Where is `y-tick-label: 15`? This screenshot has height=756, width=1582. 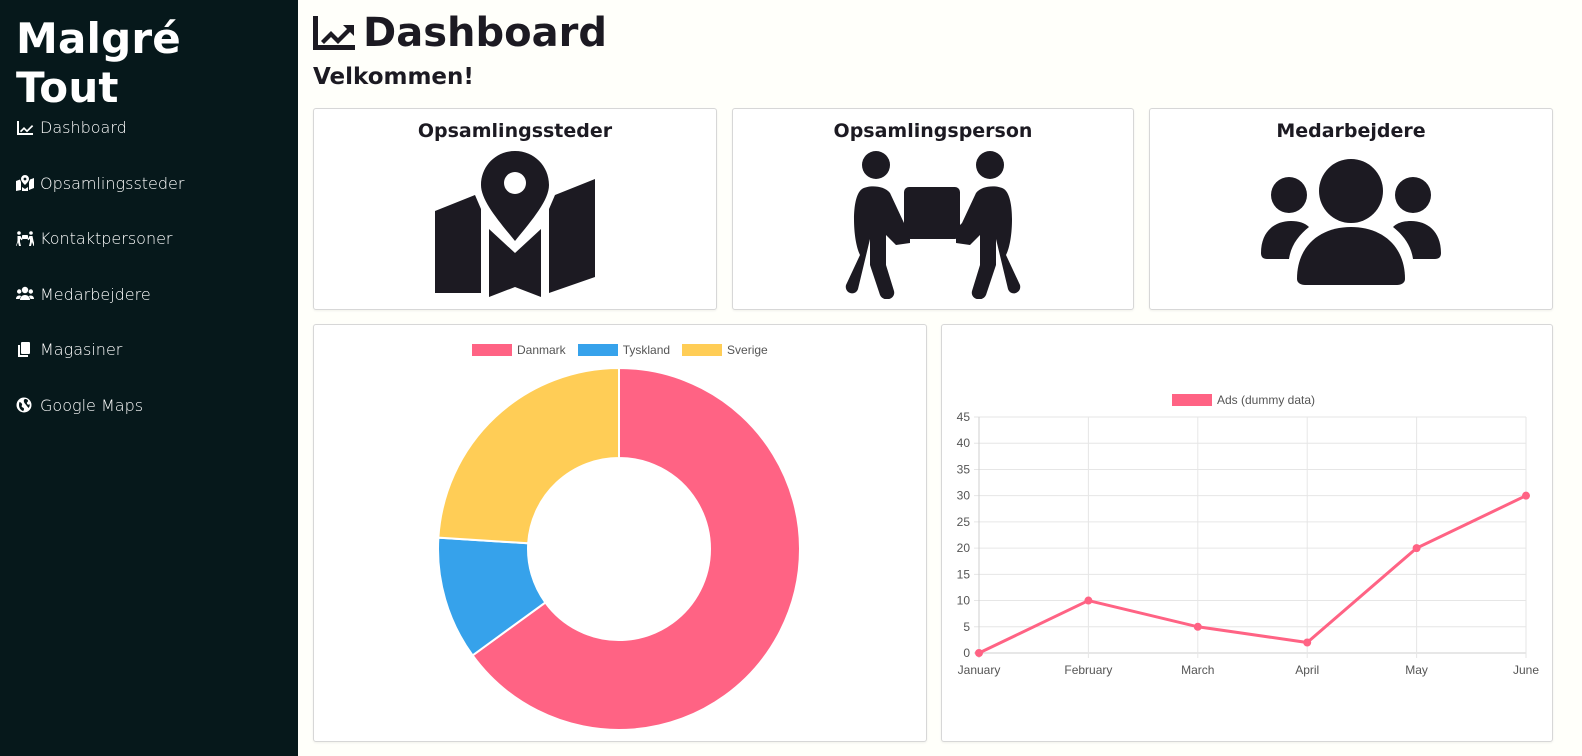 y-tick-label: 15 is located at coordinates (964, 574).